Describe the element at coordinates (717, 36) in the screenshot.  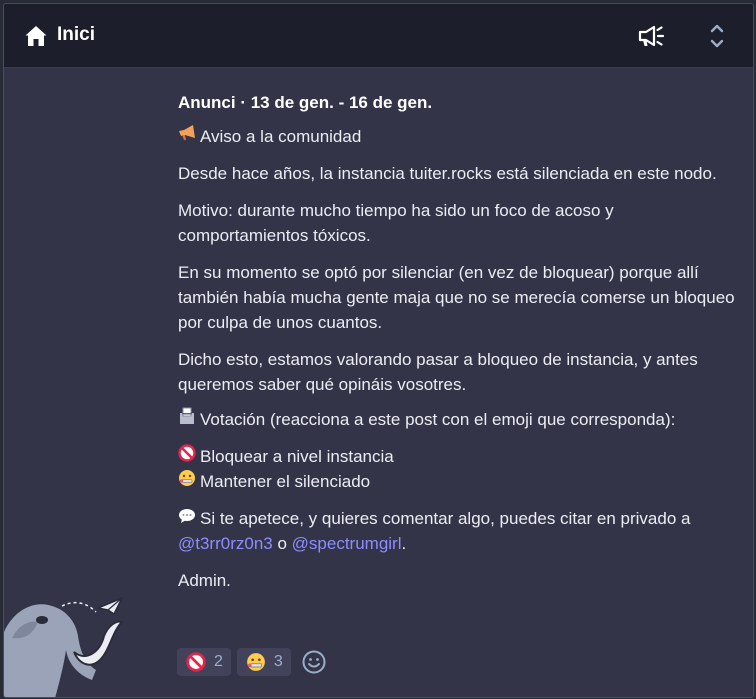
I see `chevron-up-down-icon` at that location.